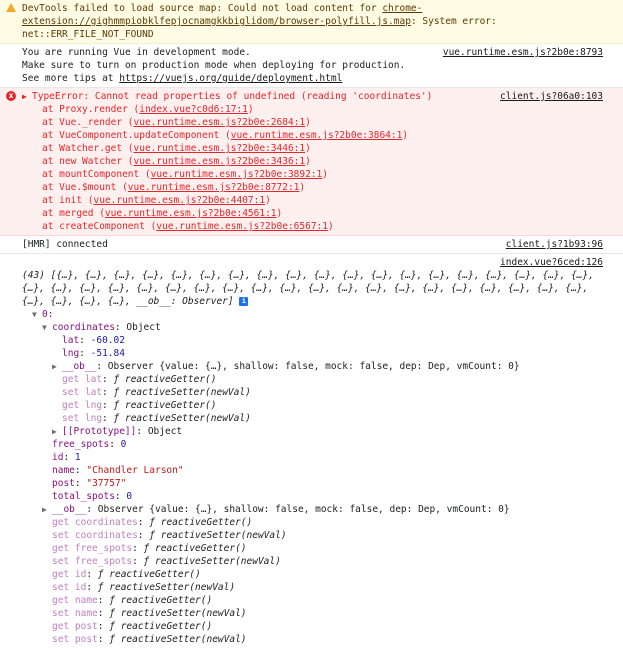 The width and height of the screenshot is (623, 648). Describe the element at coordinates (317, 135) in the screenshot. I see `stack-frame-link: vue.runtime.esm.js?2b0e:3864:1` at that location.